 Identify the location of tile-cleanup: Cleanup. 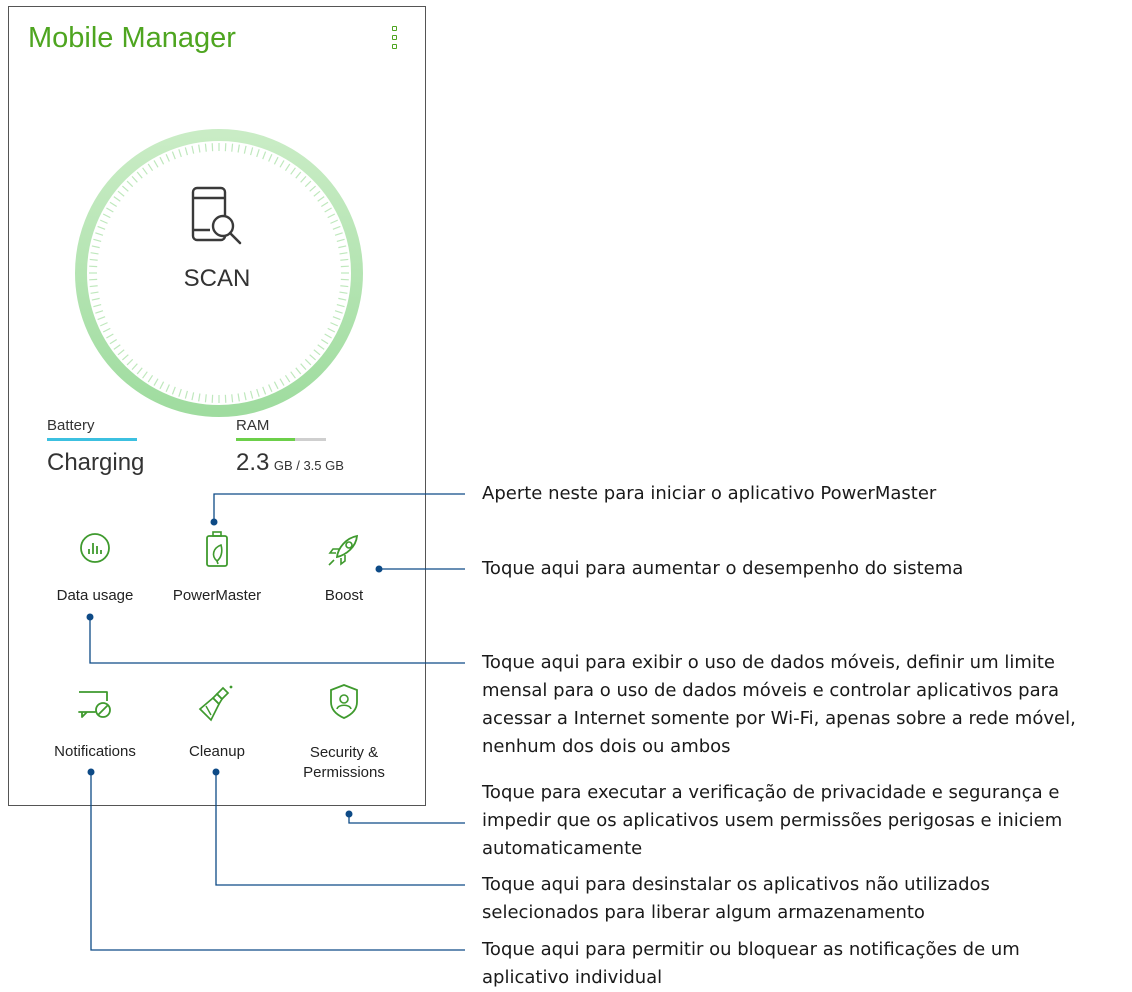
(217, 726).